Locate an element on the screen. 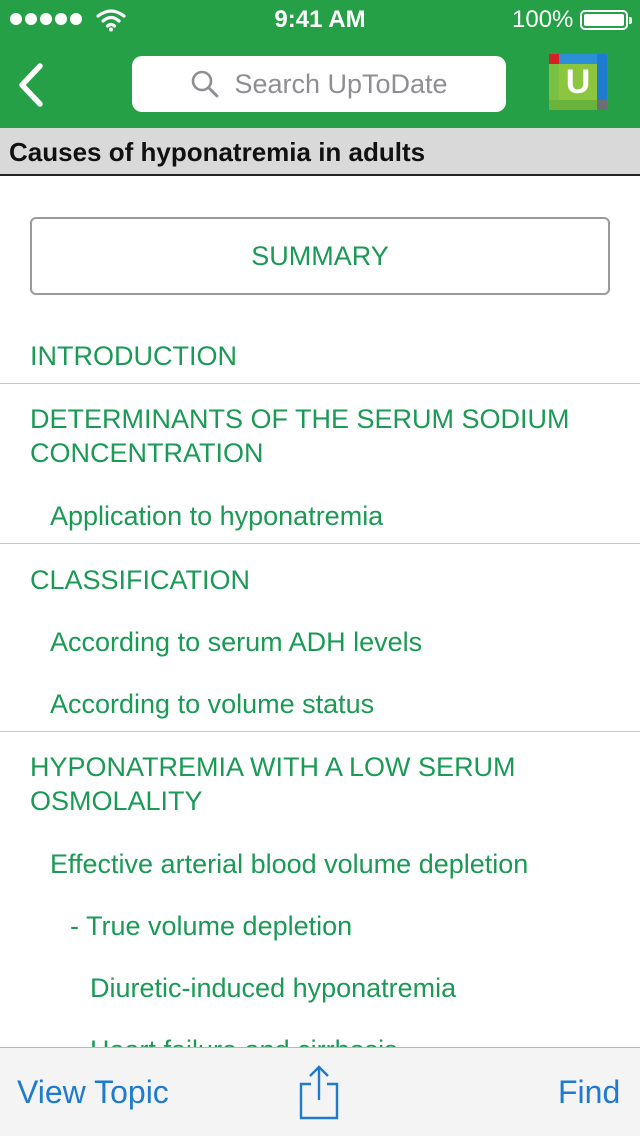  toc-item-true-volume-depletion: - True volume depletion is located at coordinates (211, 926).